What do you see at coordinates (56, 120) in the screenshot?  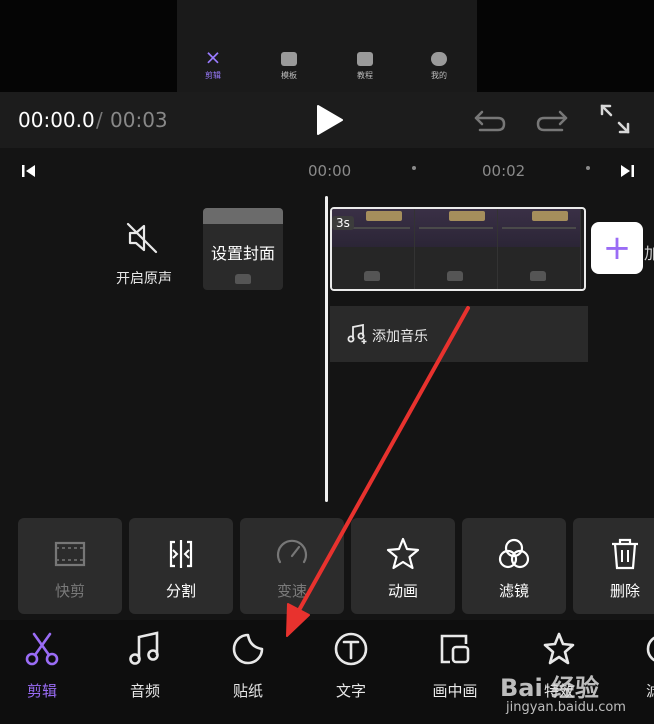 I see `current-time: 00:00.0` at bounding box center [56, 120].